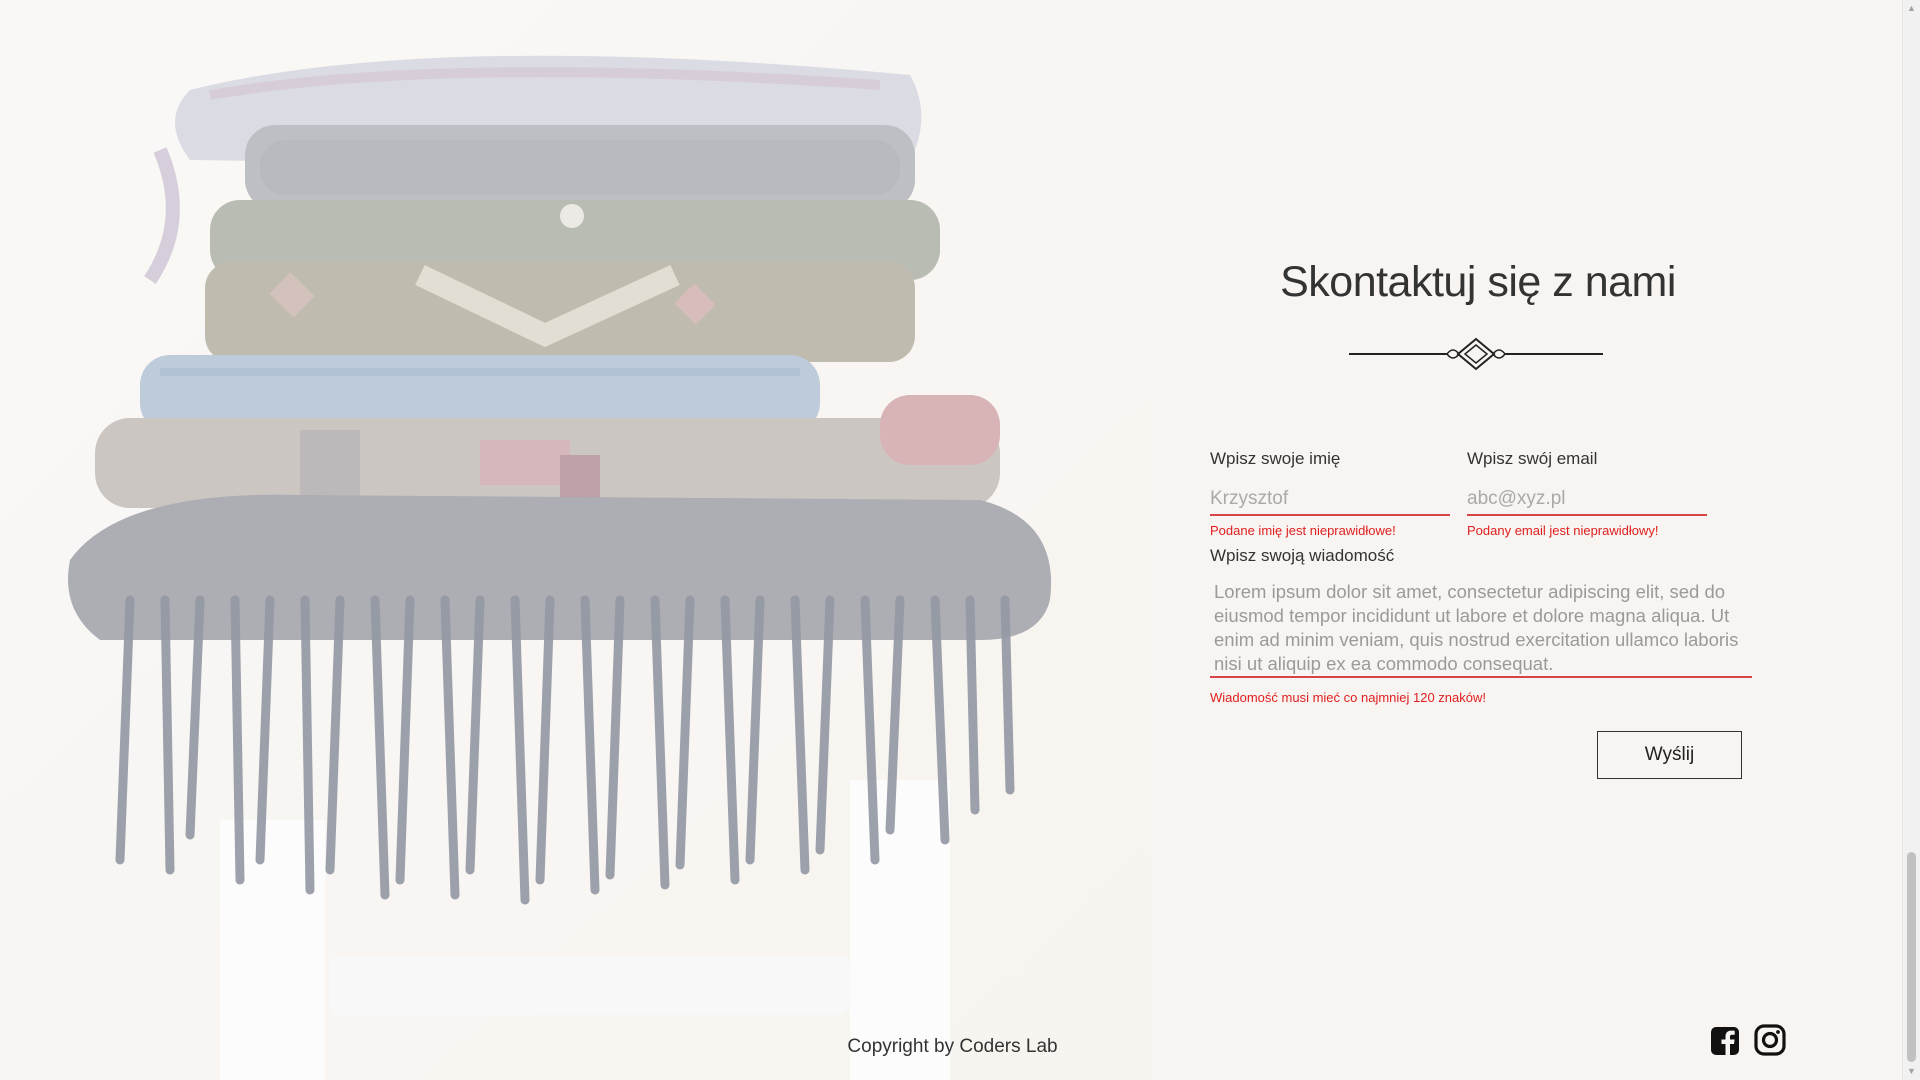  I want to click on page-scrollbar: ▲ ▼, so click(1911, 540).